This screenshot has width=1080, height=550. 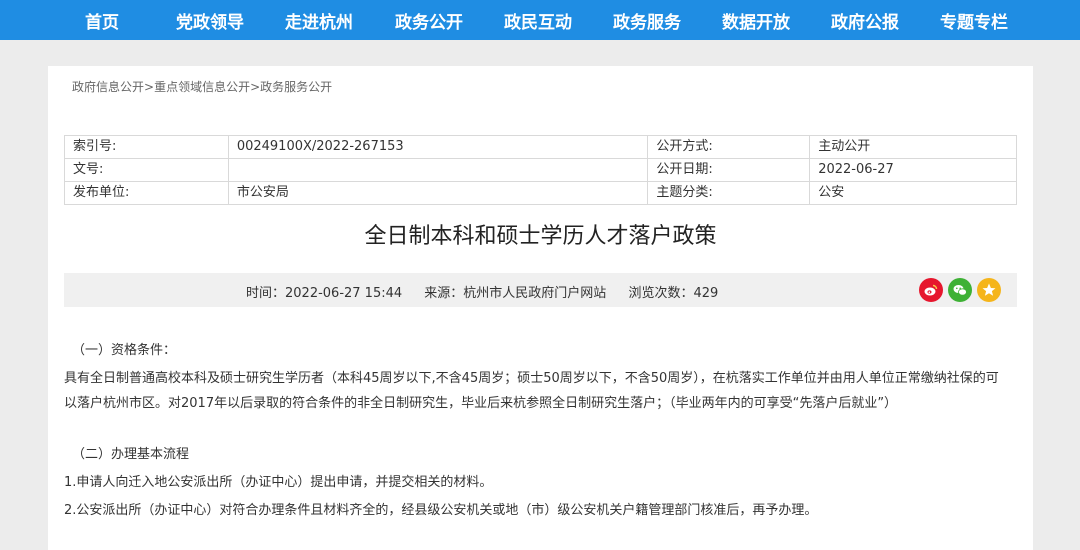 What do you see at coordinates (647, 20) in the screenshot?
I see `nav-services: 政务服务` at bounding box center [647, 20].